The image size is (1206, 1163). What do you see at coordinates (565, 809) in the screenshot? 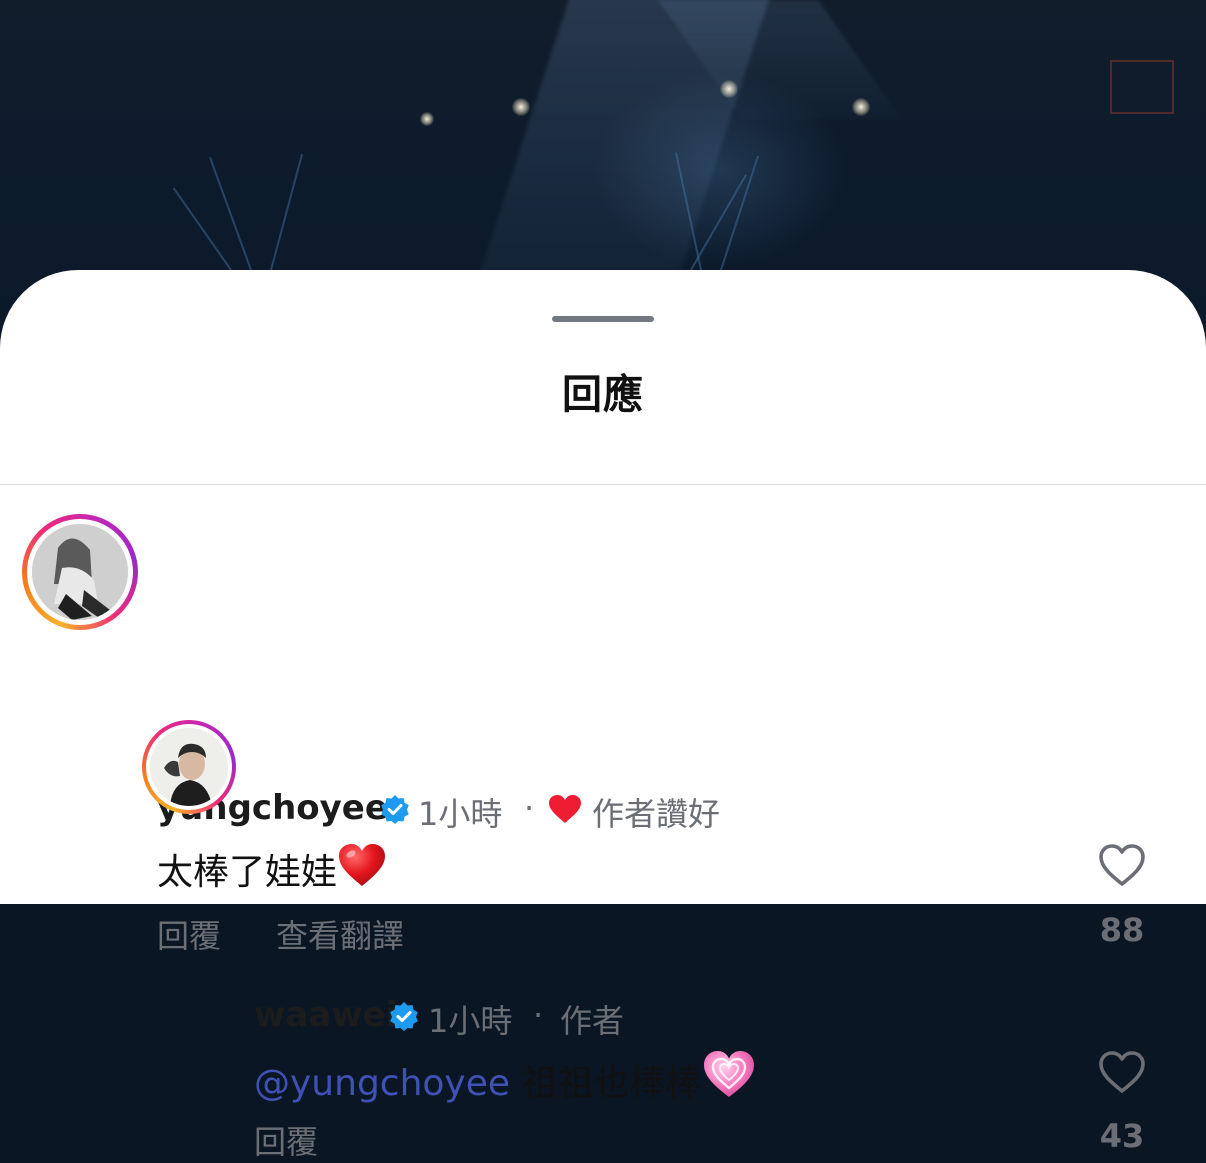
I see `author-liked-heart-icon` at bounding box center [565, 809].